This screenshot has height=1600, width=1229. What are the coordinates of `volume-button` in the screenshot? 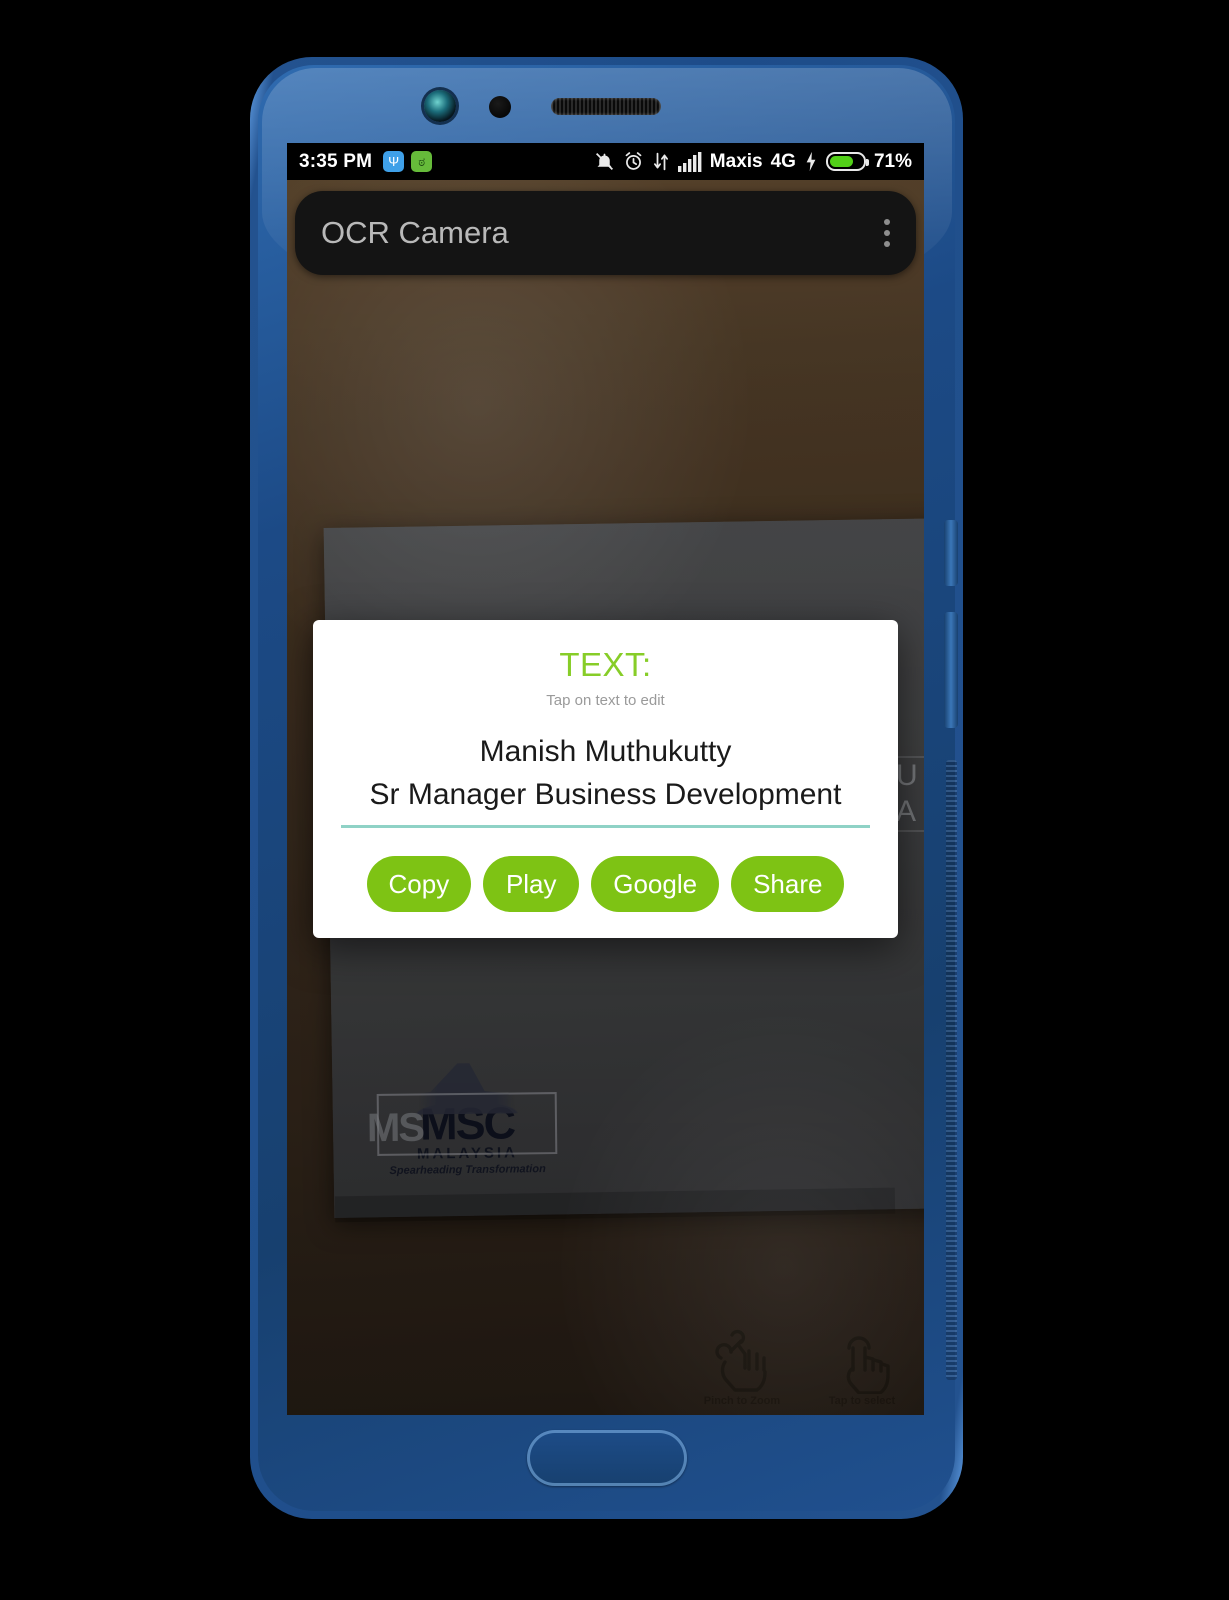 It's located at (951, 553).